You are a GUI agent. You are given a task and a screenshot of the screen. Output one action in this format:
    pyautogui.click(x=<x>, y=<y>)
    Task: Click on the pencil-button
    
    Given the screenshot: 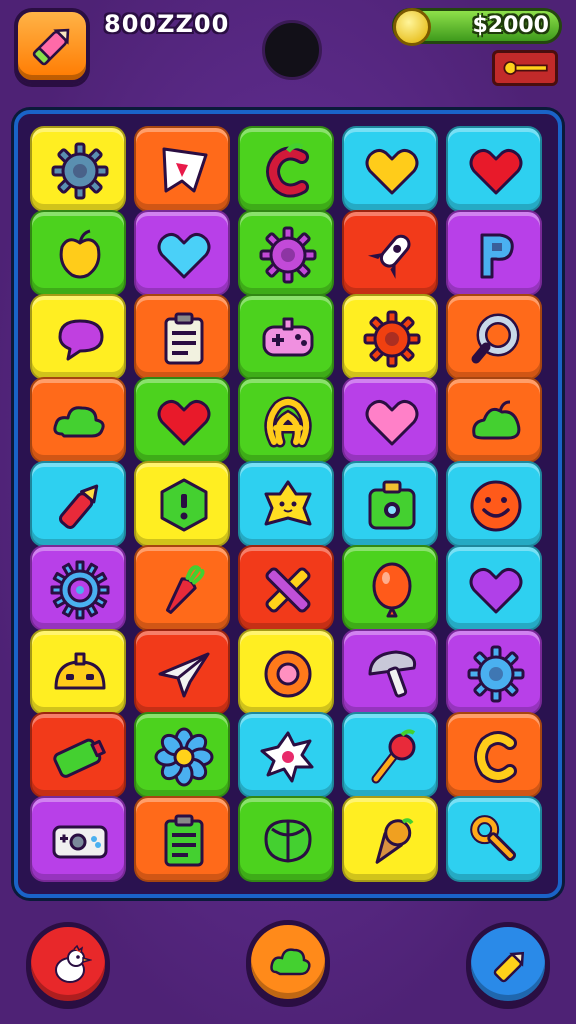 What is the action you would take?
    pyautogui.click(x=508, y=964)
    